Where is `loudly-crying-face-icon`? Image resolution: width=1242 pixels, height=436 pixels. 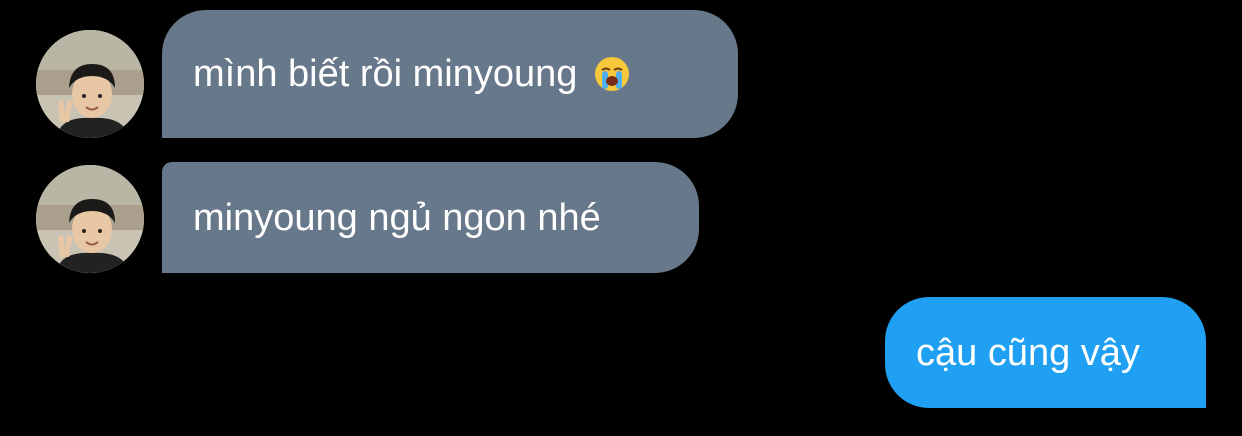 loudly-crying-face-icon is located at coordinates (612, 74).